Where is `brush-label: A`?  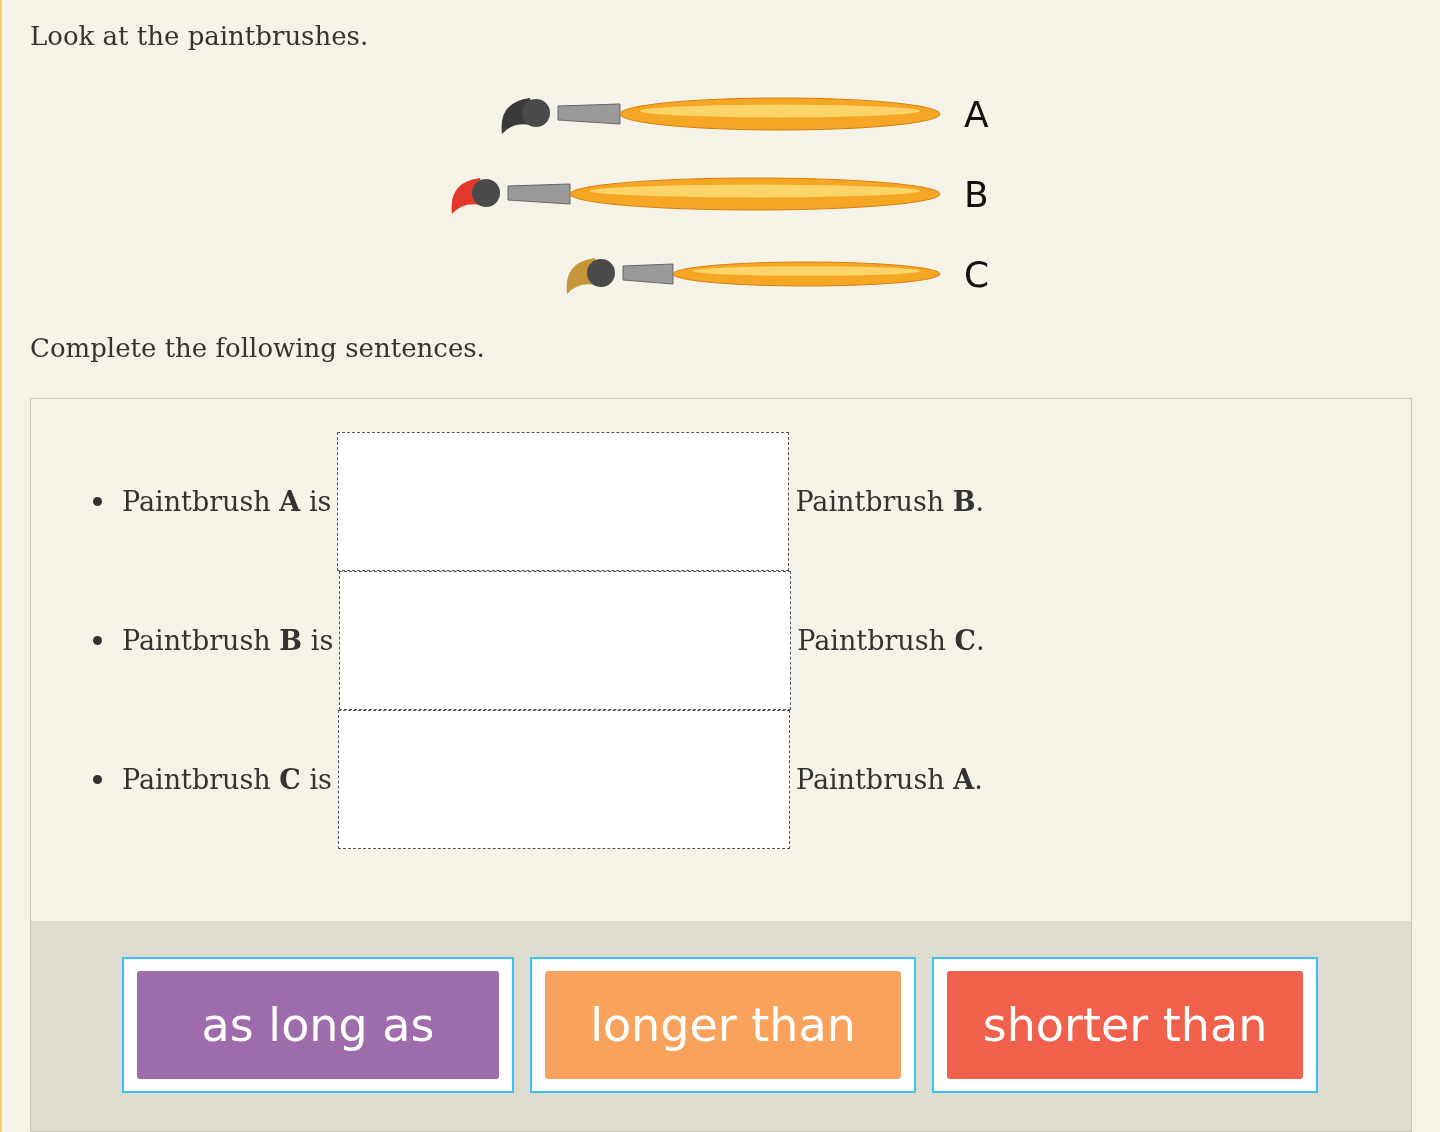 brush-label: A is located at coordinates (977, 114).